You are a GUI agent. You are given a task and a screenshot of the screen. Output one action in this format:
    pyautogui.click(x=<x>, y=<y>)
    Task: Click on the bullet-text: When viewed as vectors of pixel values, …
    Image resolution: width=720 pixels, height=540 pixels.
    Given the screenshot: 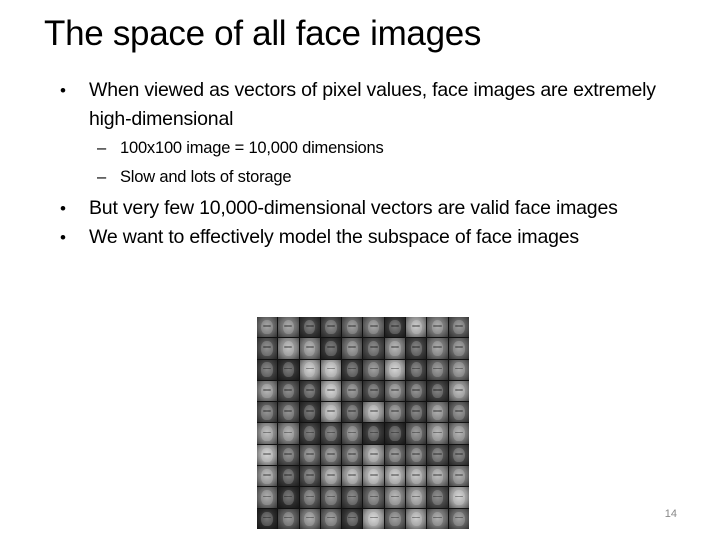 What is the action you would take?
    pyautogui.click(x=372, y=104)
    